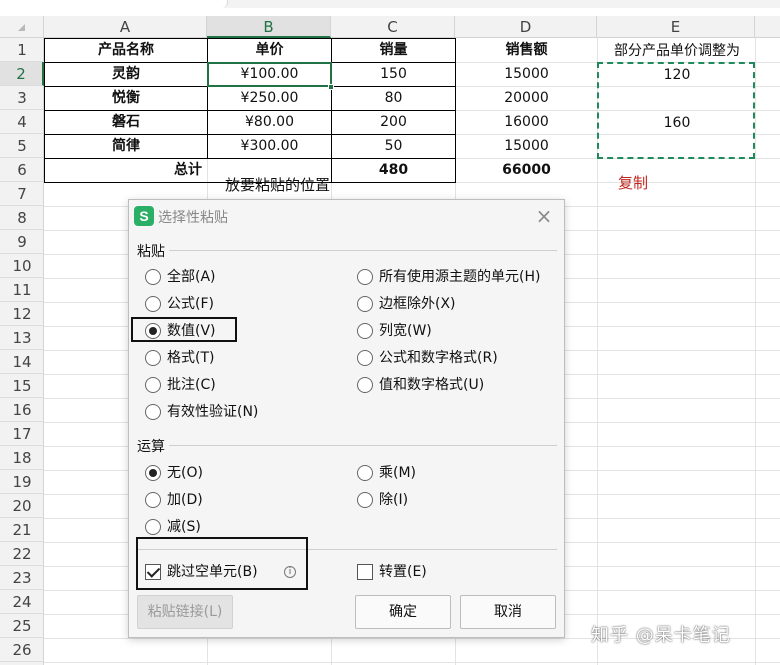  Describe the element at coordinates (153, 473) in the screenshot. I see `radio-selected-icon` at that location.